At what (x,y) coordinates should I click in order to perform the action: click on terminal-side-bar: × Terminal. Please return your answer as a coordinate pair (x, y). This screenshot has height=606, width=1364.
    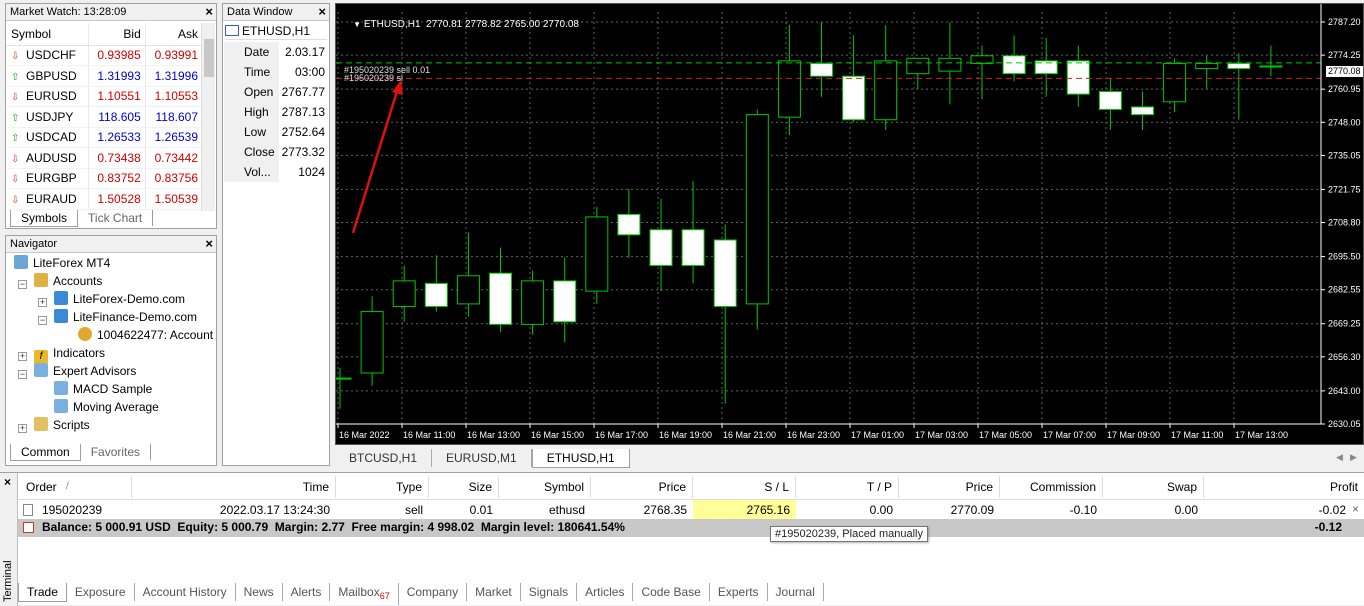
    Looking at the image, I should click on (9, 539).